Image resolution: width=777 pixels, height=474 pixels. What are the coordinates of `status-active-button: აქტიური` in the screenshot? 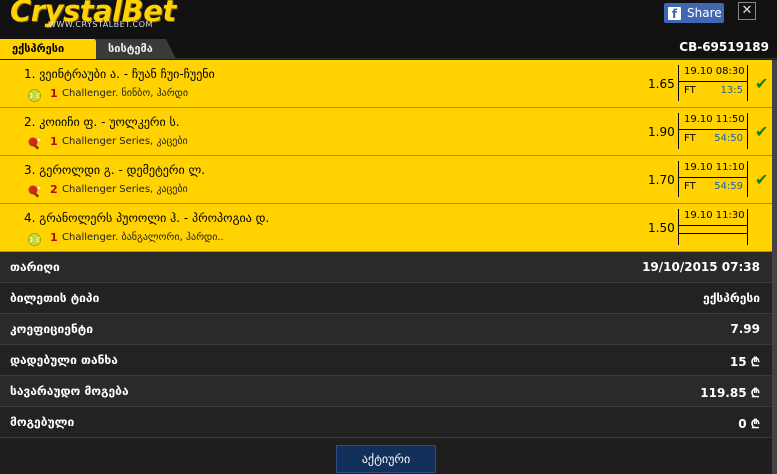 It's located at (386, 459).